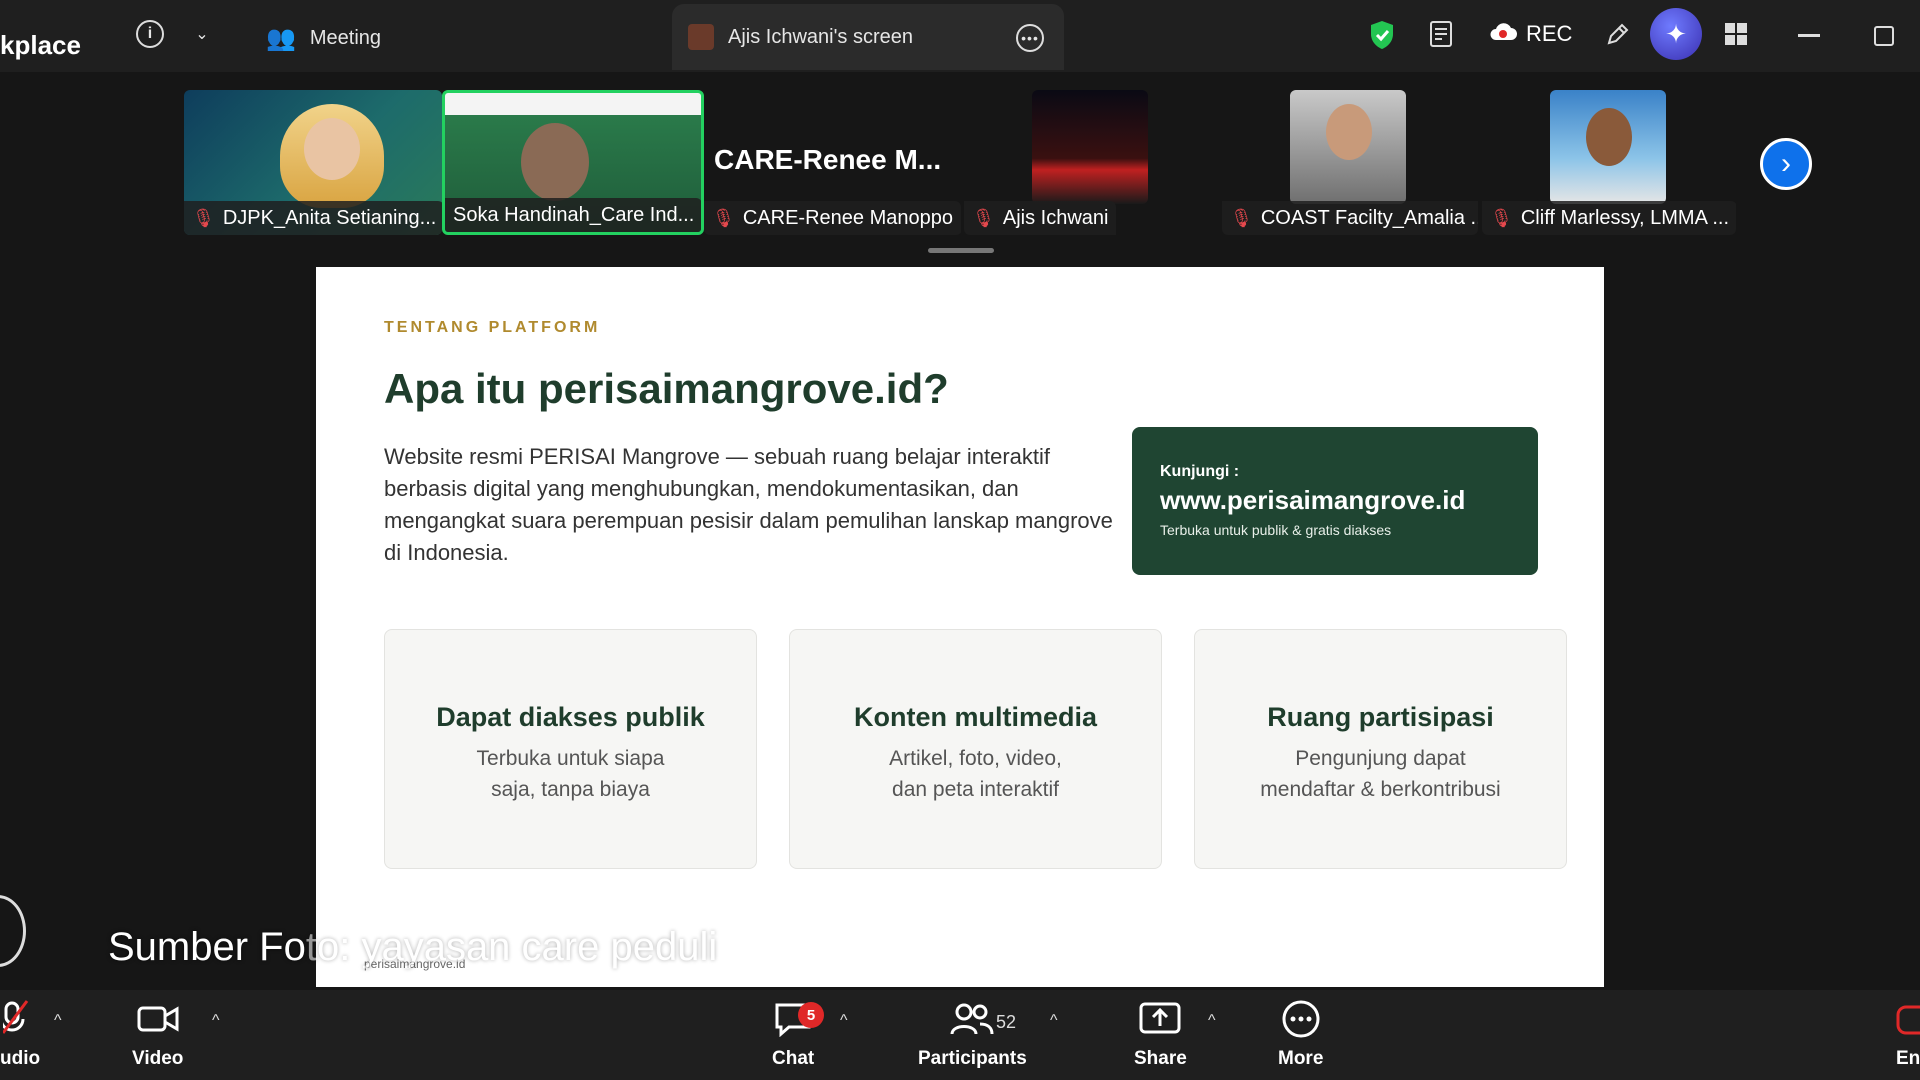 The width and height of the screenshot is (1920, 1080). What do you see at coordinates (216, 1021) in the screenshot?
I see `video-options-chevron-icon: ^` at bounding box center [216, 1021].